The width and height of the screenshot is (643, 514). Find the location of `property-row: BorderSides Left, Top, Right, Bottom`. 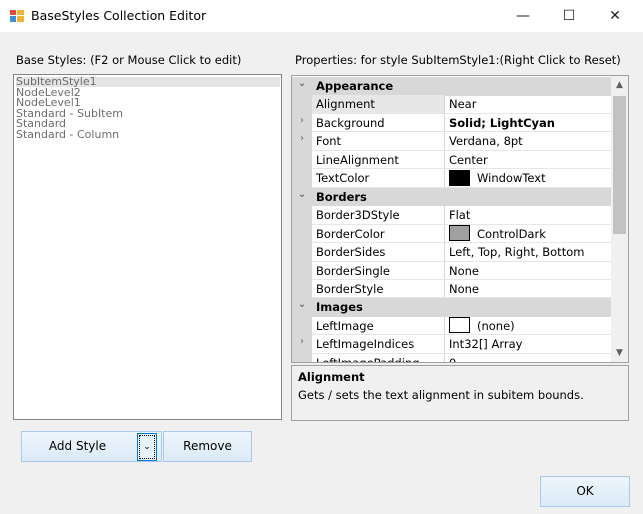

property-row: BorderSides Left, Top, Right, Bottom is located at coordinates (452, 252).